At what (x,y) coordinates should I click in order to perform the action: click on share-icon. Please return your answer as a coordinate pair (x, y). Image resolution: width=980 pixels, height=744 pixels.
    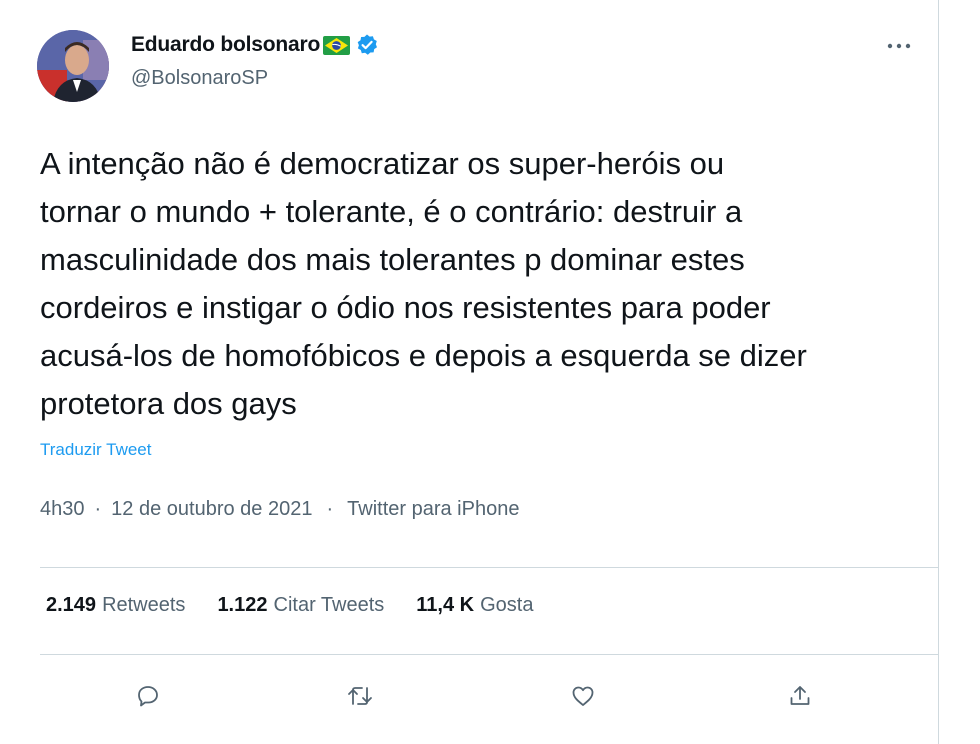
    Looking at the image, I should click on (800, 696).